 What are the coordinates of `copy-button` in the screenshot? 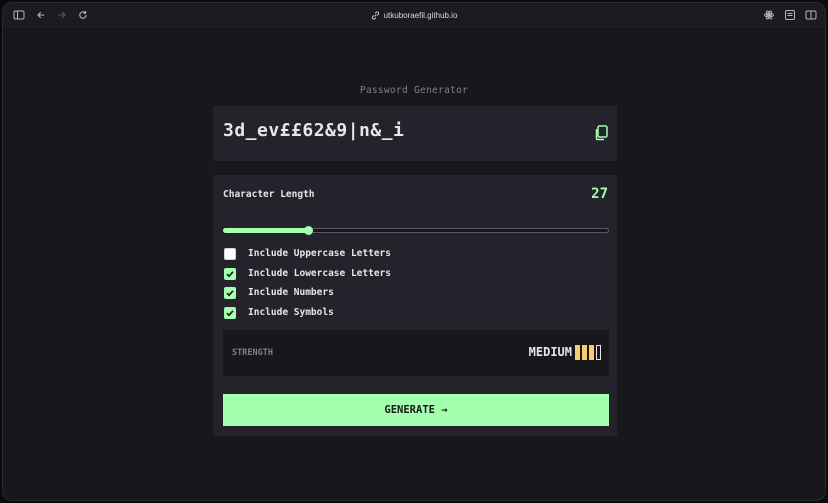 It's located at (601, 133).